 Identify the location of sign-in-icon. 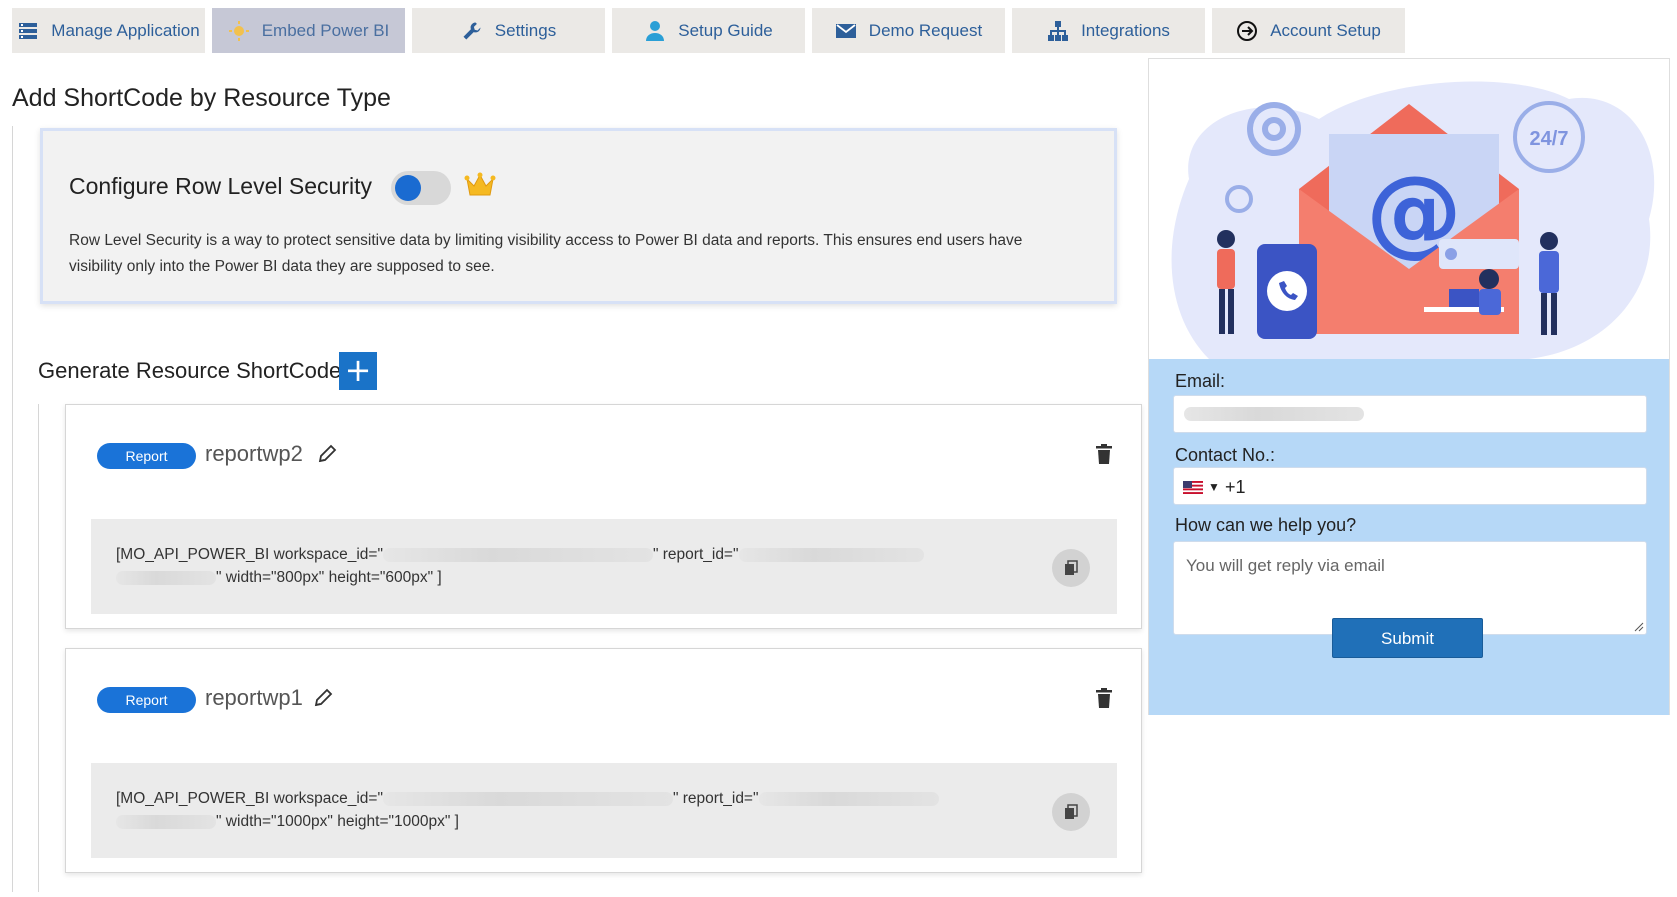
(1247, 31).